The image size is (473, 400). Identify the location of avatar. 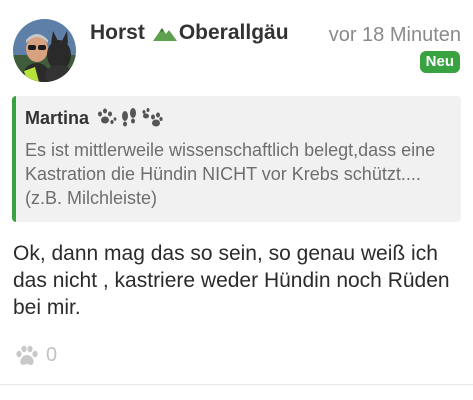
(44, 50).